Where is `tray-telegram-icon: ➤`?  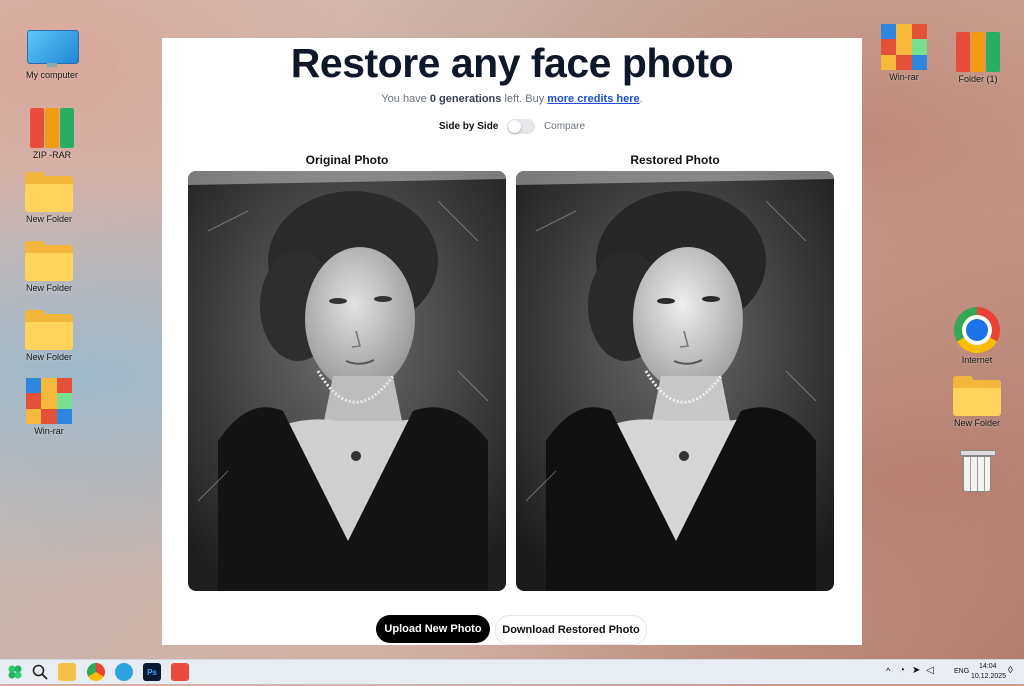
tray-telegram-icon: ➤ is located at coordinates (916, 670).